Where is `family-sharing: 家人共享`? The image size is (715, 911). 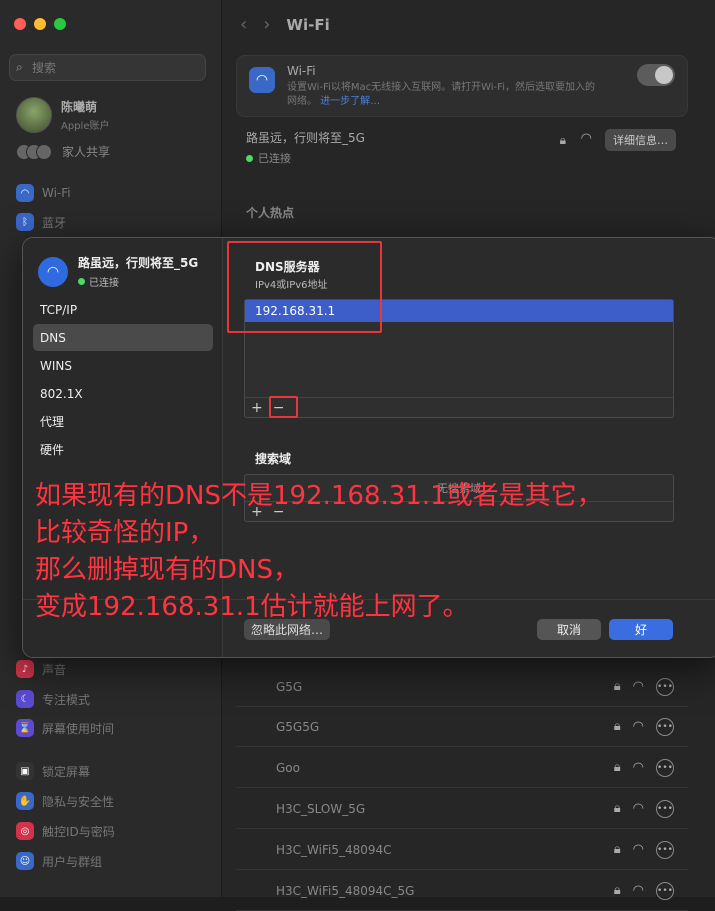 family-sharing: 家人共享 is located at coordinates (63, 151).